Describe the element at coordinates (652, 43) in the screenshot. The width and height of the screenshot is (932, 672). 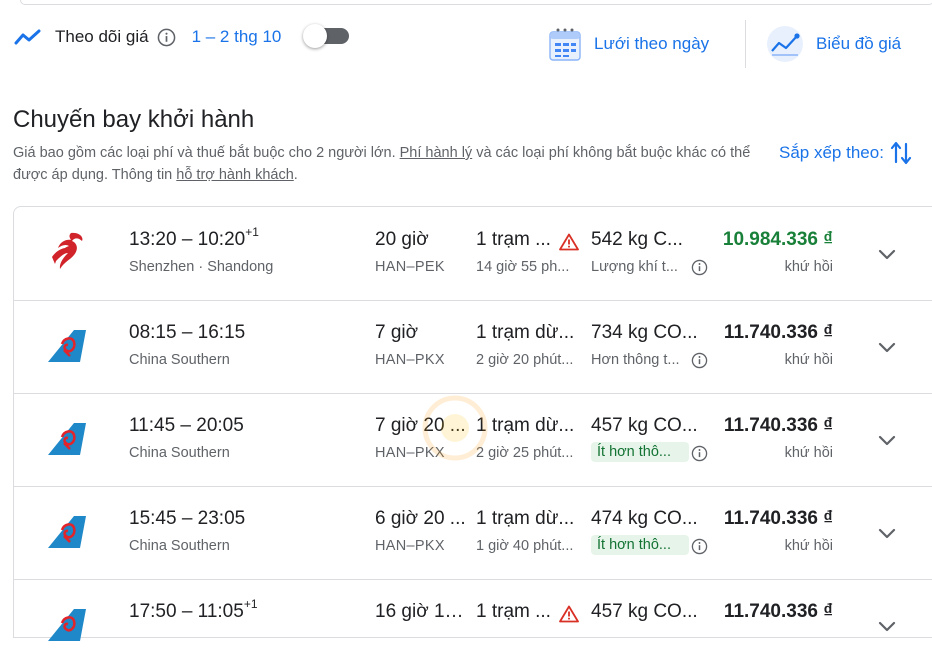
I see `date-grid-label: Lưới theo ngày` at that location.